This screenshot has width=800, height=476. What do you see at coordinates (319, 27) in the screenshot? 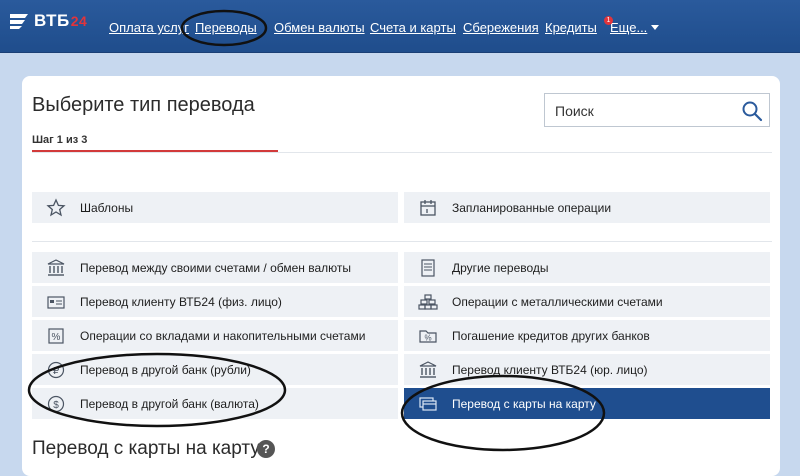
I see `nav-item-currency-exchange: Обмен валюты` at bounding box center [319, 27].